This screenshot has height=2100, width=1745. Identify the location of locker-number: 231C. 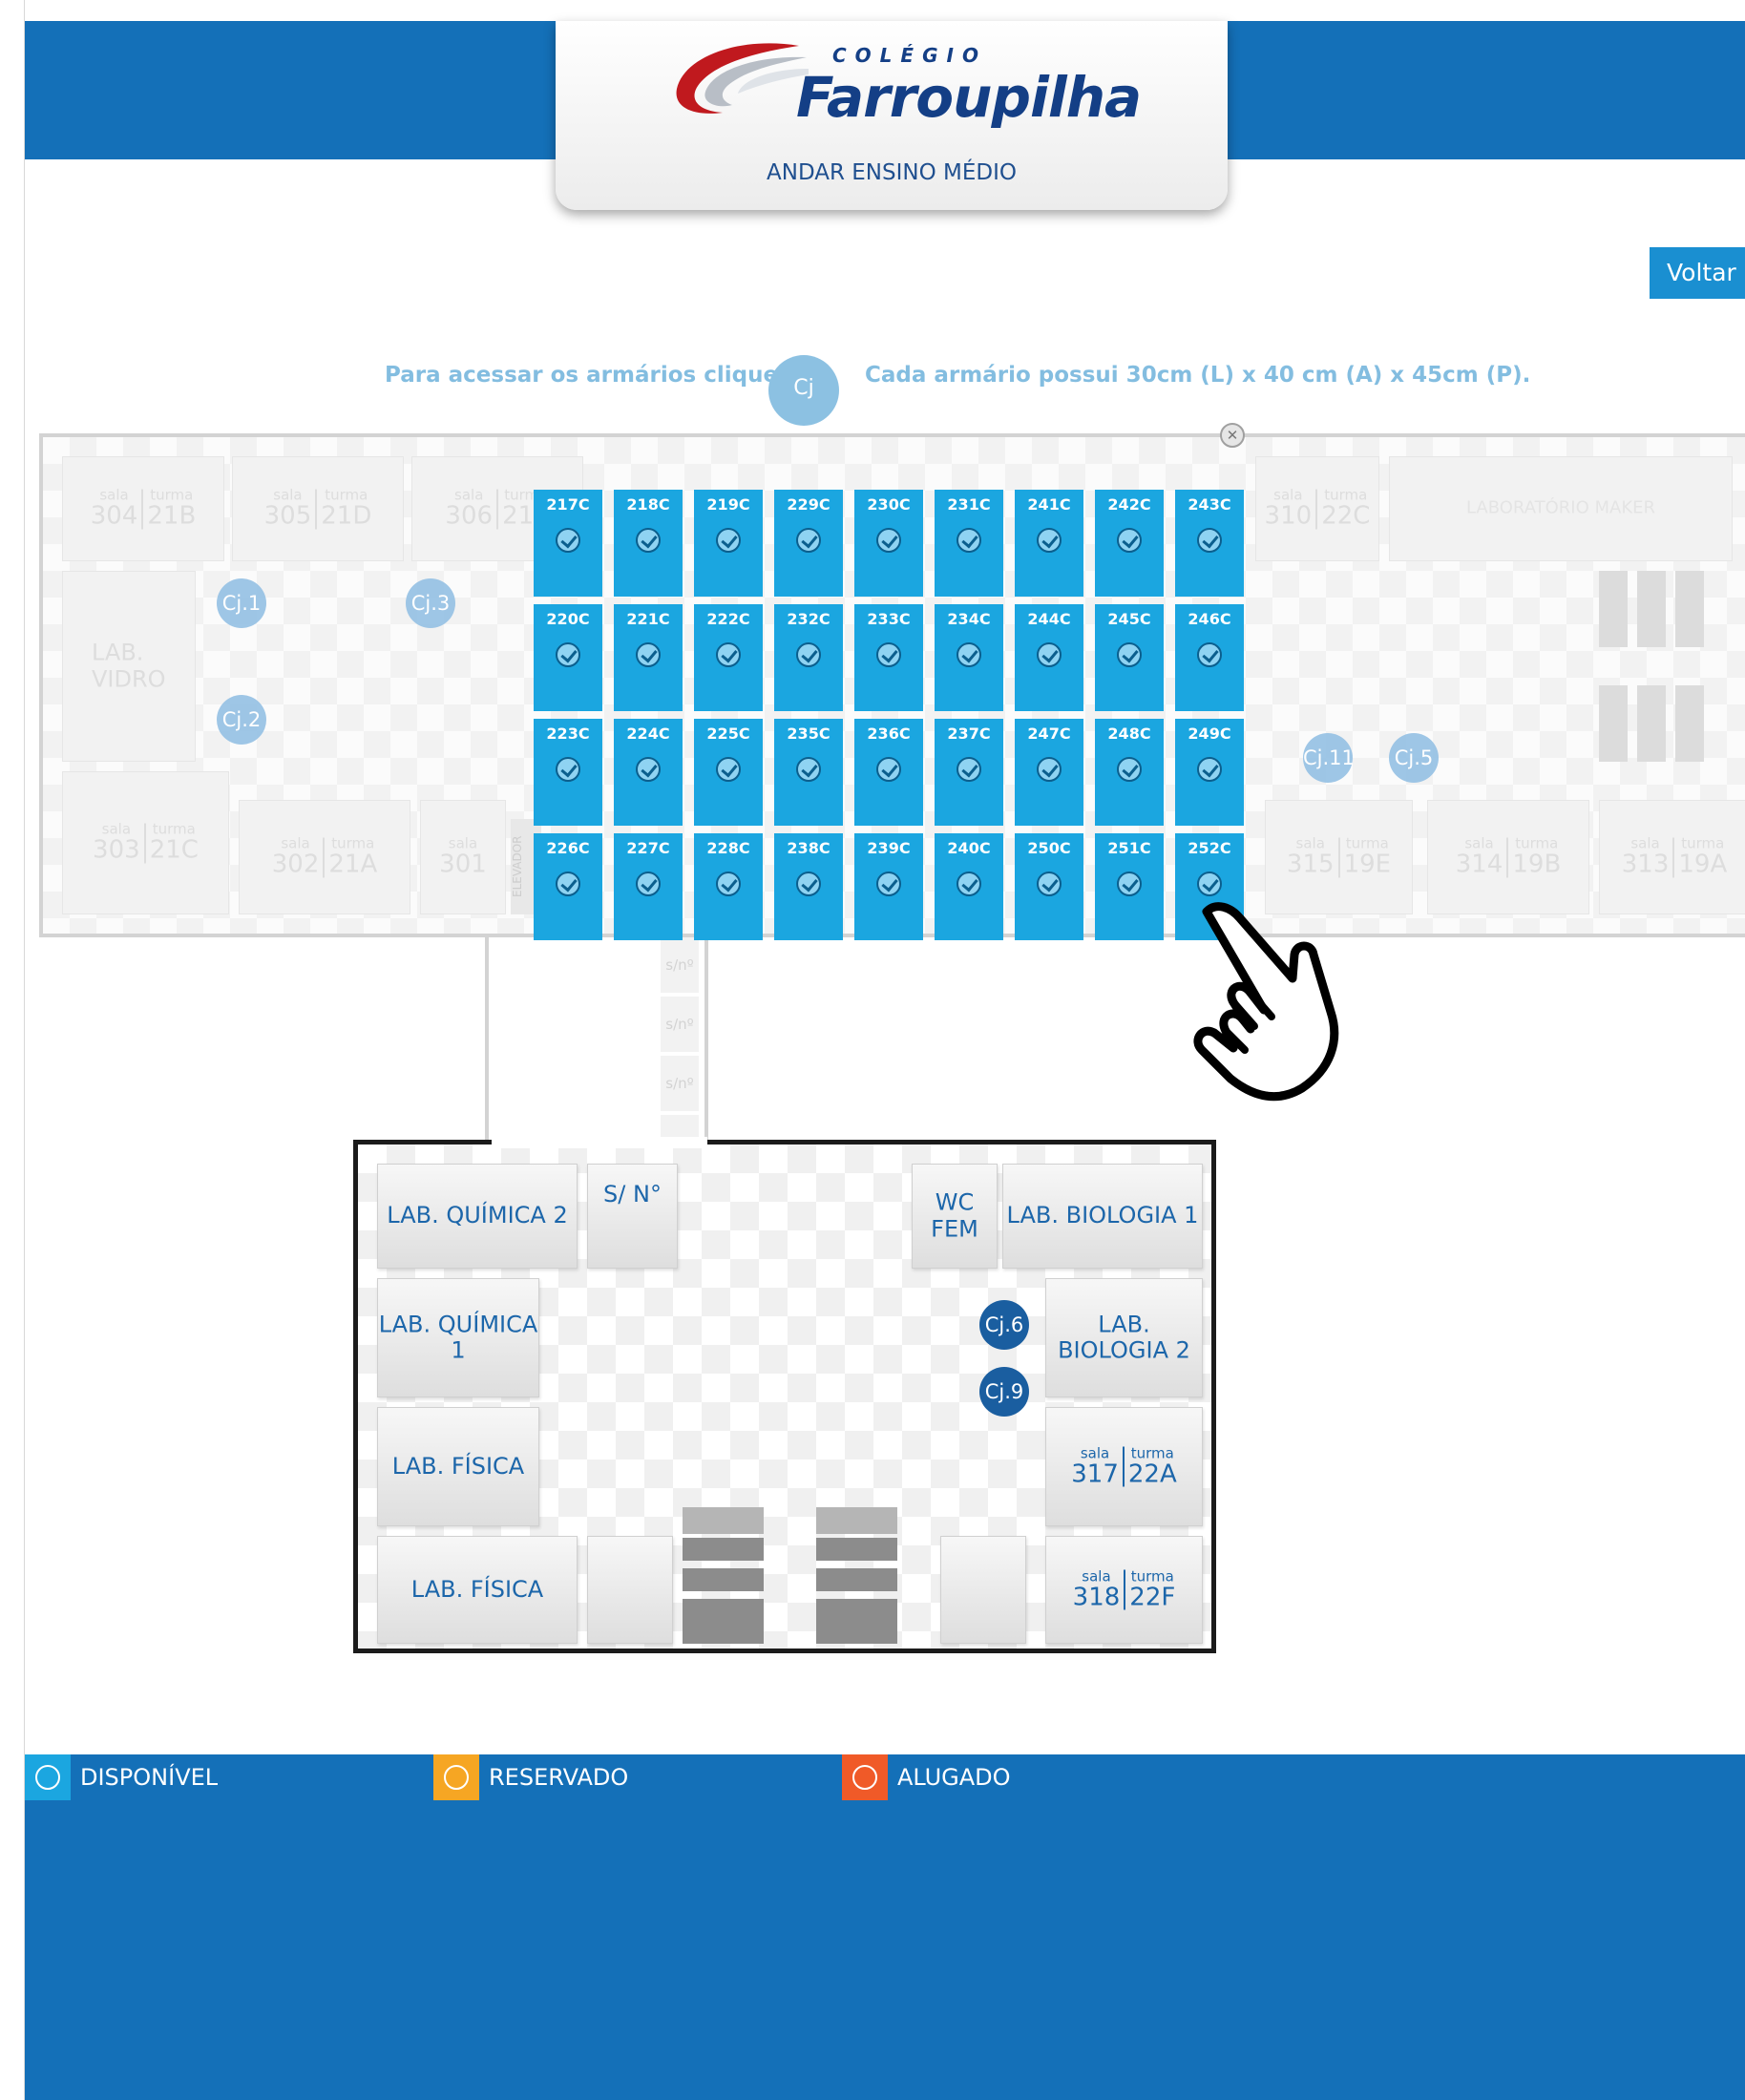
(969, 504).